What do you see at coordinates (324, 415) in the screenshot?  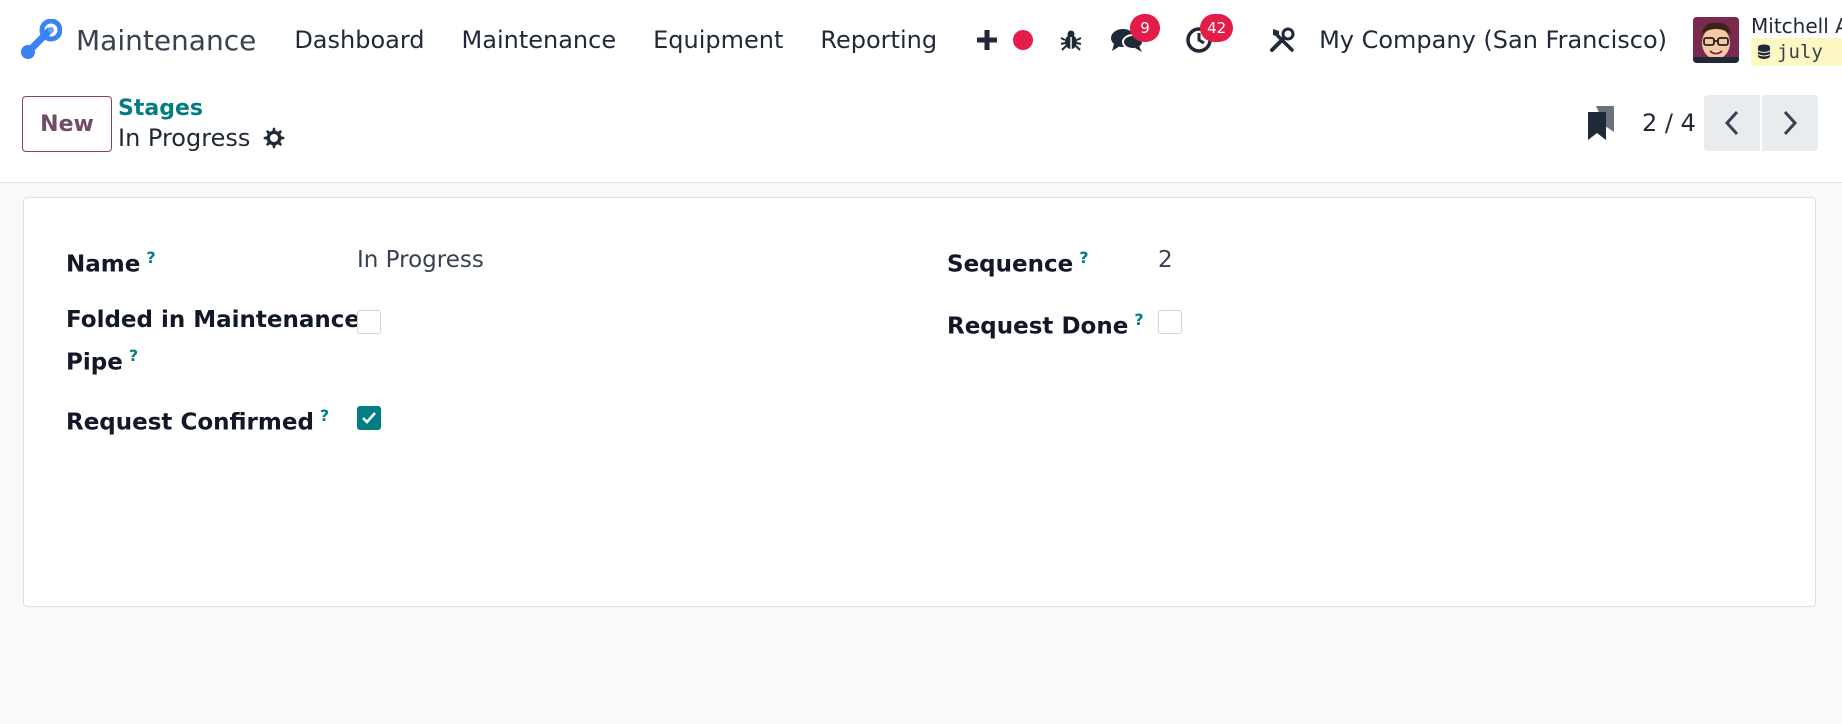 I see `confirmed-help-icon: ?` at bounding box center [324, 415].